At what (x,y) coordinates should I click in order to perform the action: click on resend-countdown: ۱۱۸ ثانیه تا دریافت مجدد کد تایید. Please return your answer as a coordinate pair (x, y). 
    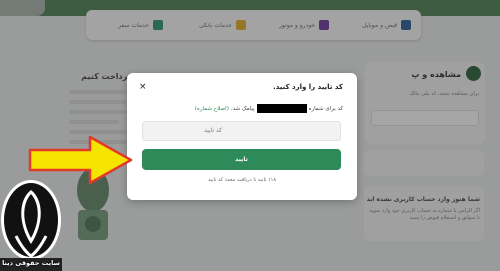
    Looking at the image, I should click on (242, 180).